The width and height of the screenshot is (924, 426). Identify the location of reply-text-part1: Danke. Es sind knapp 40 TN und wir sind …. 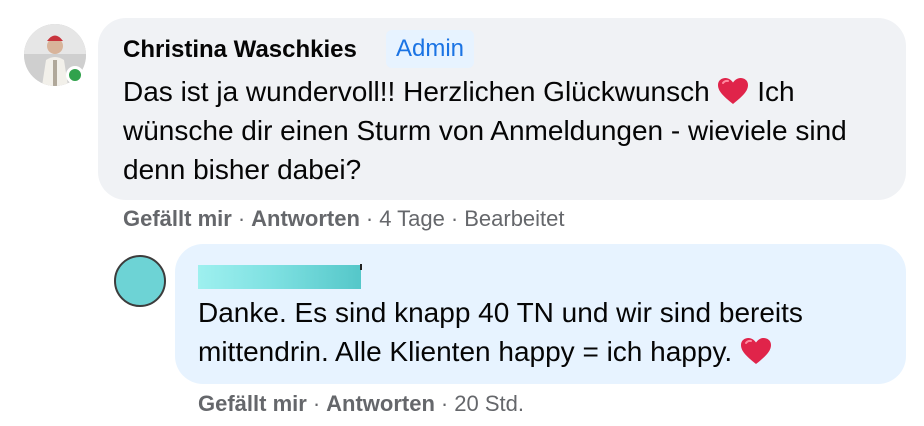
(500, 332).